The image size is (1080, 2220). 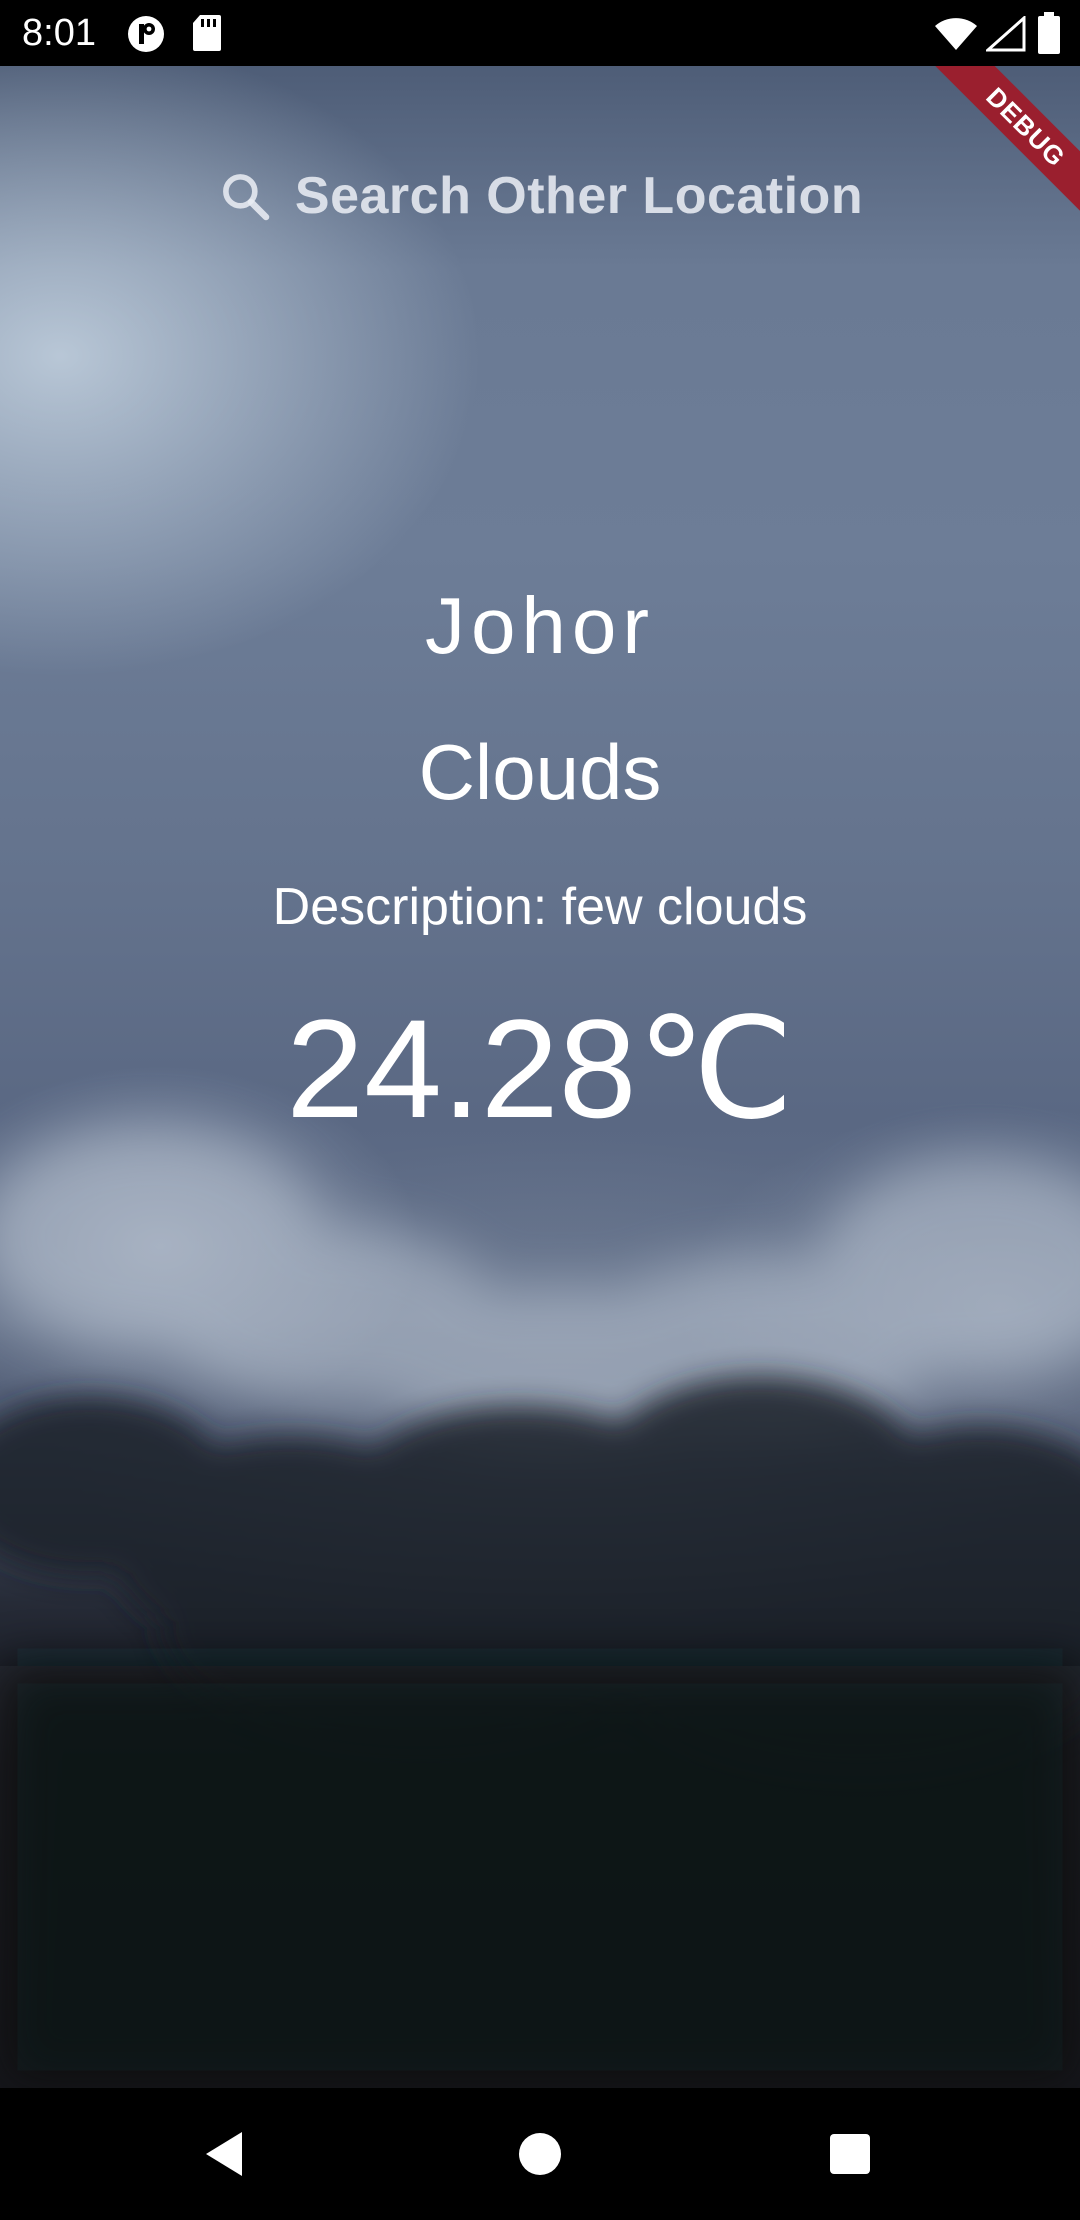 What do you see at coordinates (540, 1068) in the screenshot?
I see `temperature: 24.28℃` at bounding box center [540, 1068].